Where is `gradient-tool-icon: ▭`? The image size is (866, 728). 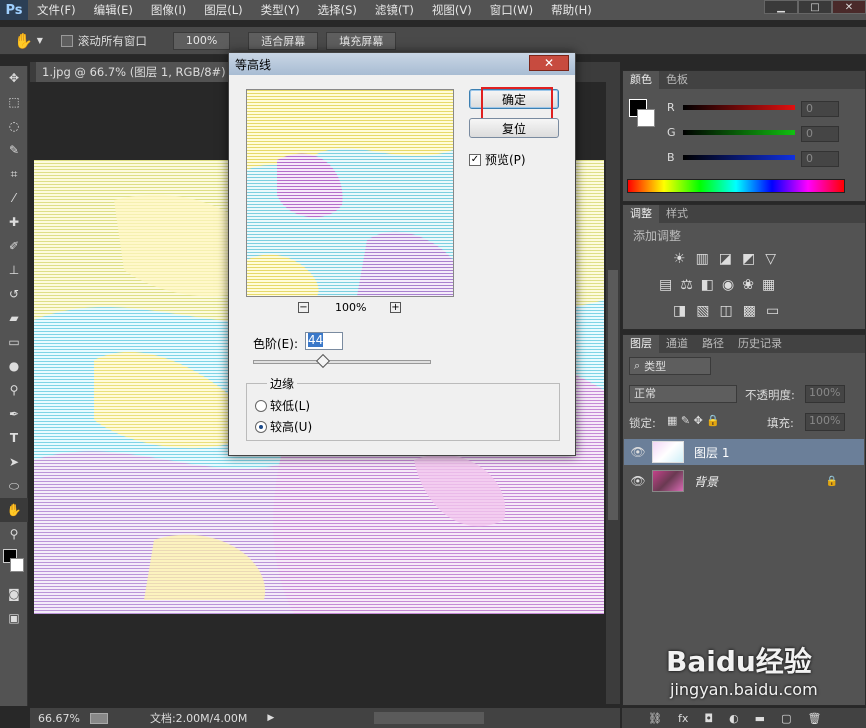 gradient-tool-icon: ▭ is located at coordinates (14, 342).